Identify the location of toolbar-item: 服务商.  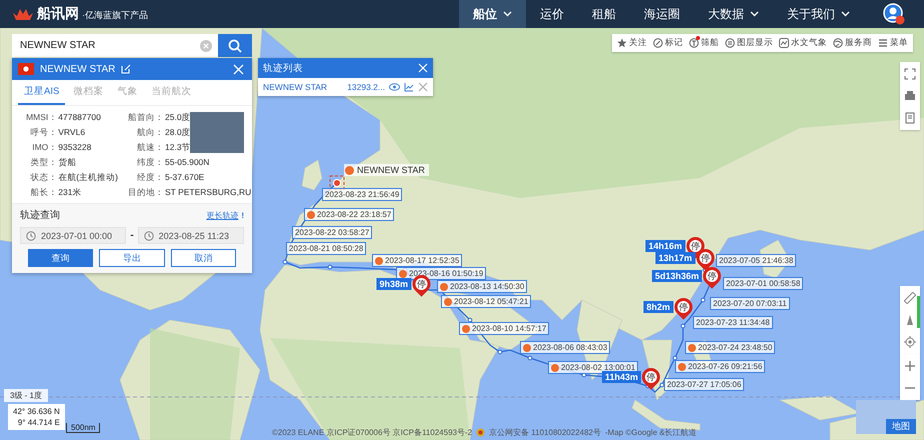
(852, 43).